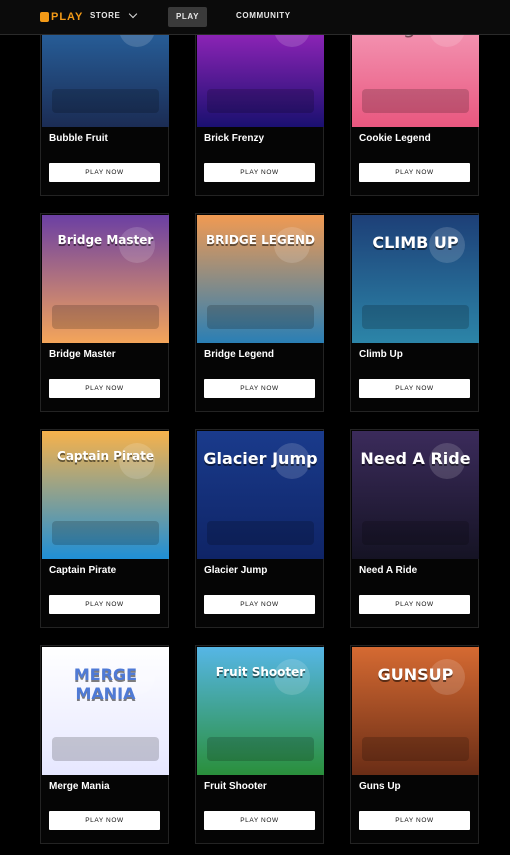 The width and height of the screenshot is (510, 855). I want to click on game-thumbnail-label: BRIDGE LEGEND, so click(260, 240).